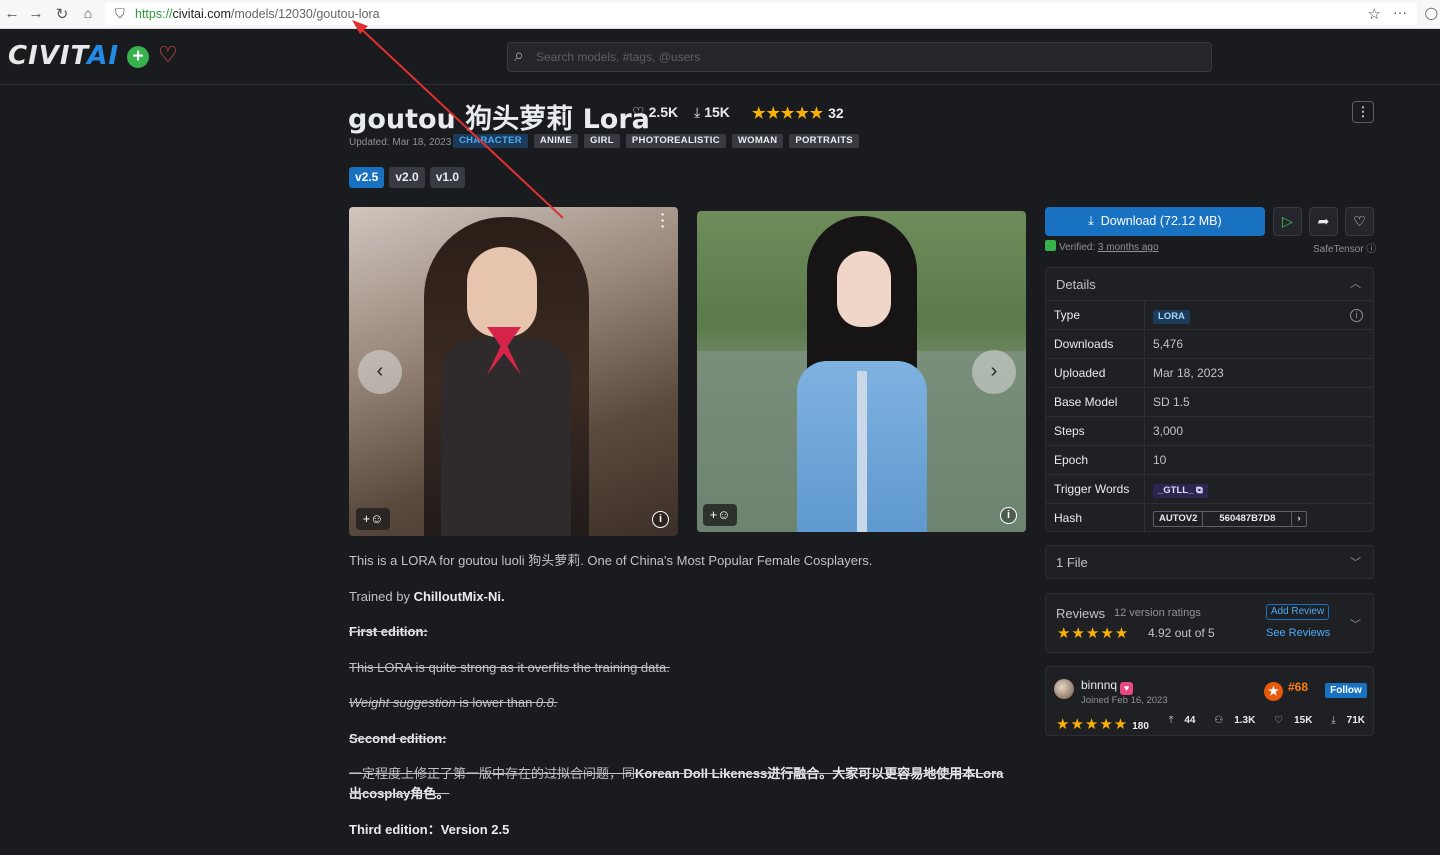  What do you see at coordinates (1127, 688) in the screenshot?
I see `creator-badge-icon: ♥` at bounding box center [1127, 688].